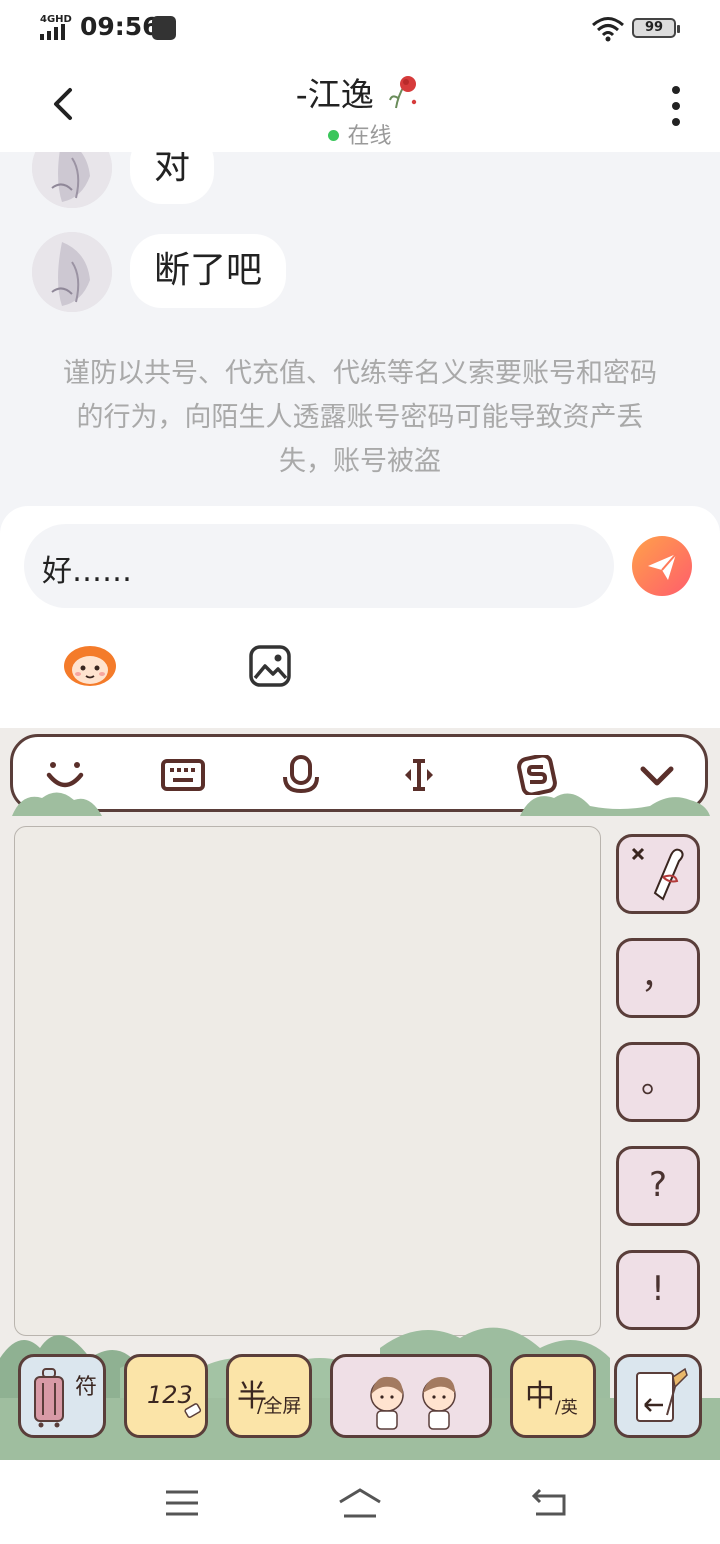  What do you see at coordinates (419, 775) in the screenshot?
I see `cursor-move-icon` at bounding box center [419, 775].